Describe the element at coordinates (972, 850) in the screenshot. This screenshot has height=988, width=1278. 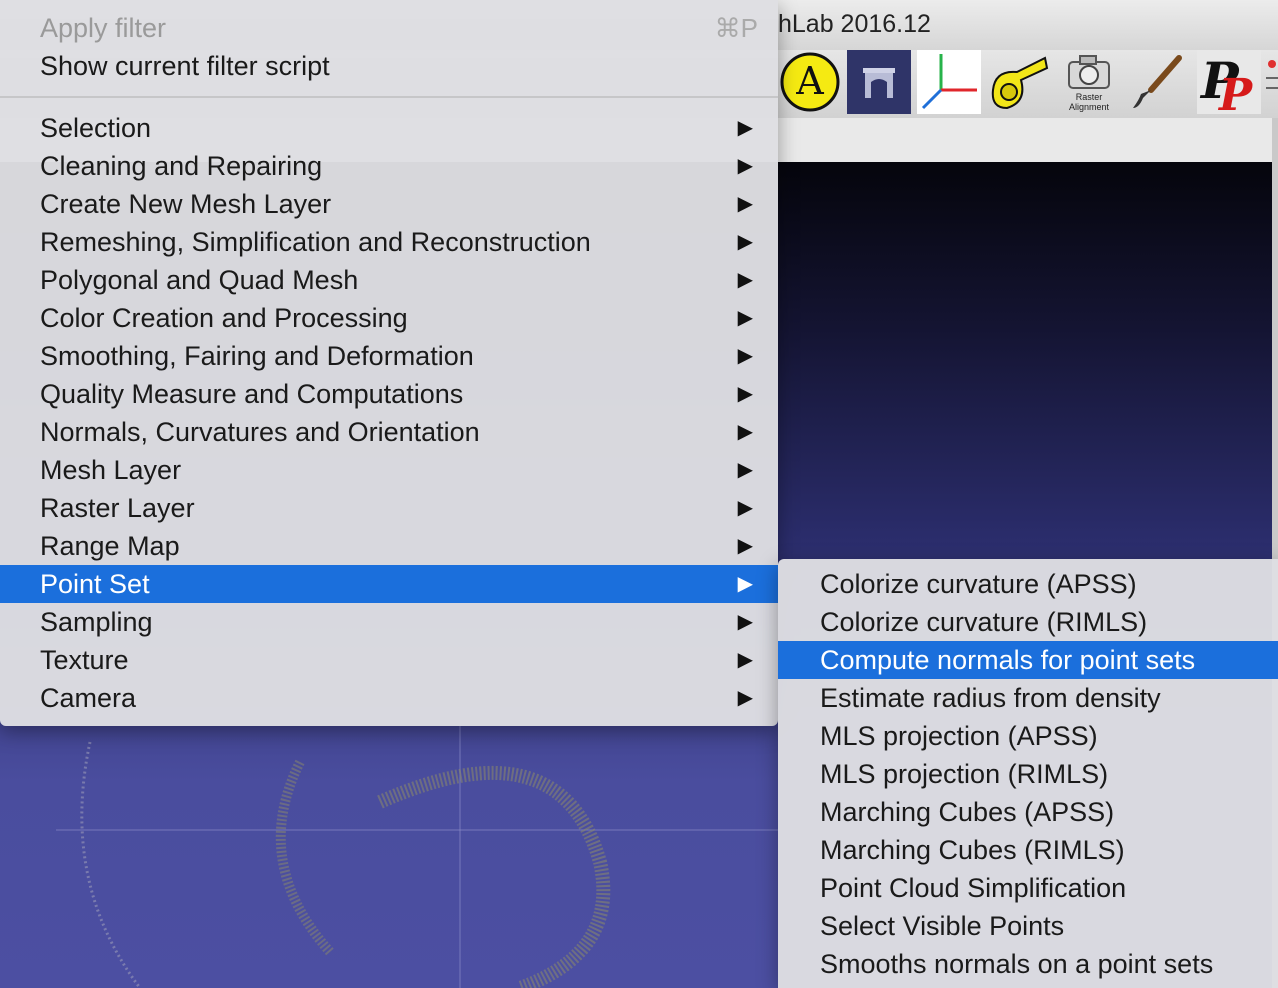
I see `submenu-item-label: Marching Cubes (RIMLS)` at that location.